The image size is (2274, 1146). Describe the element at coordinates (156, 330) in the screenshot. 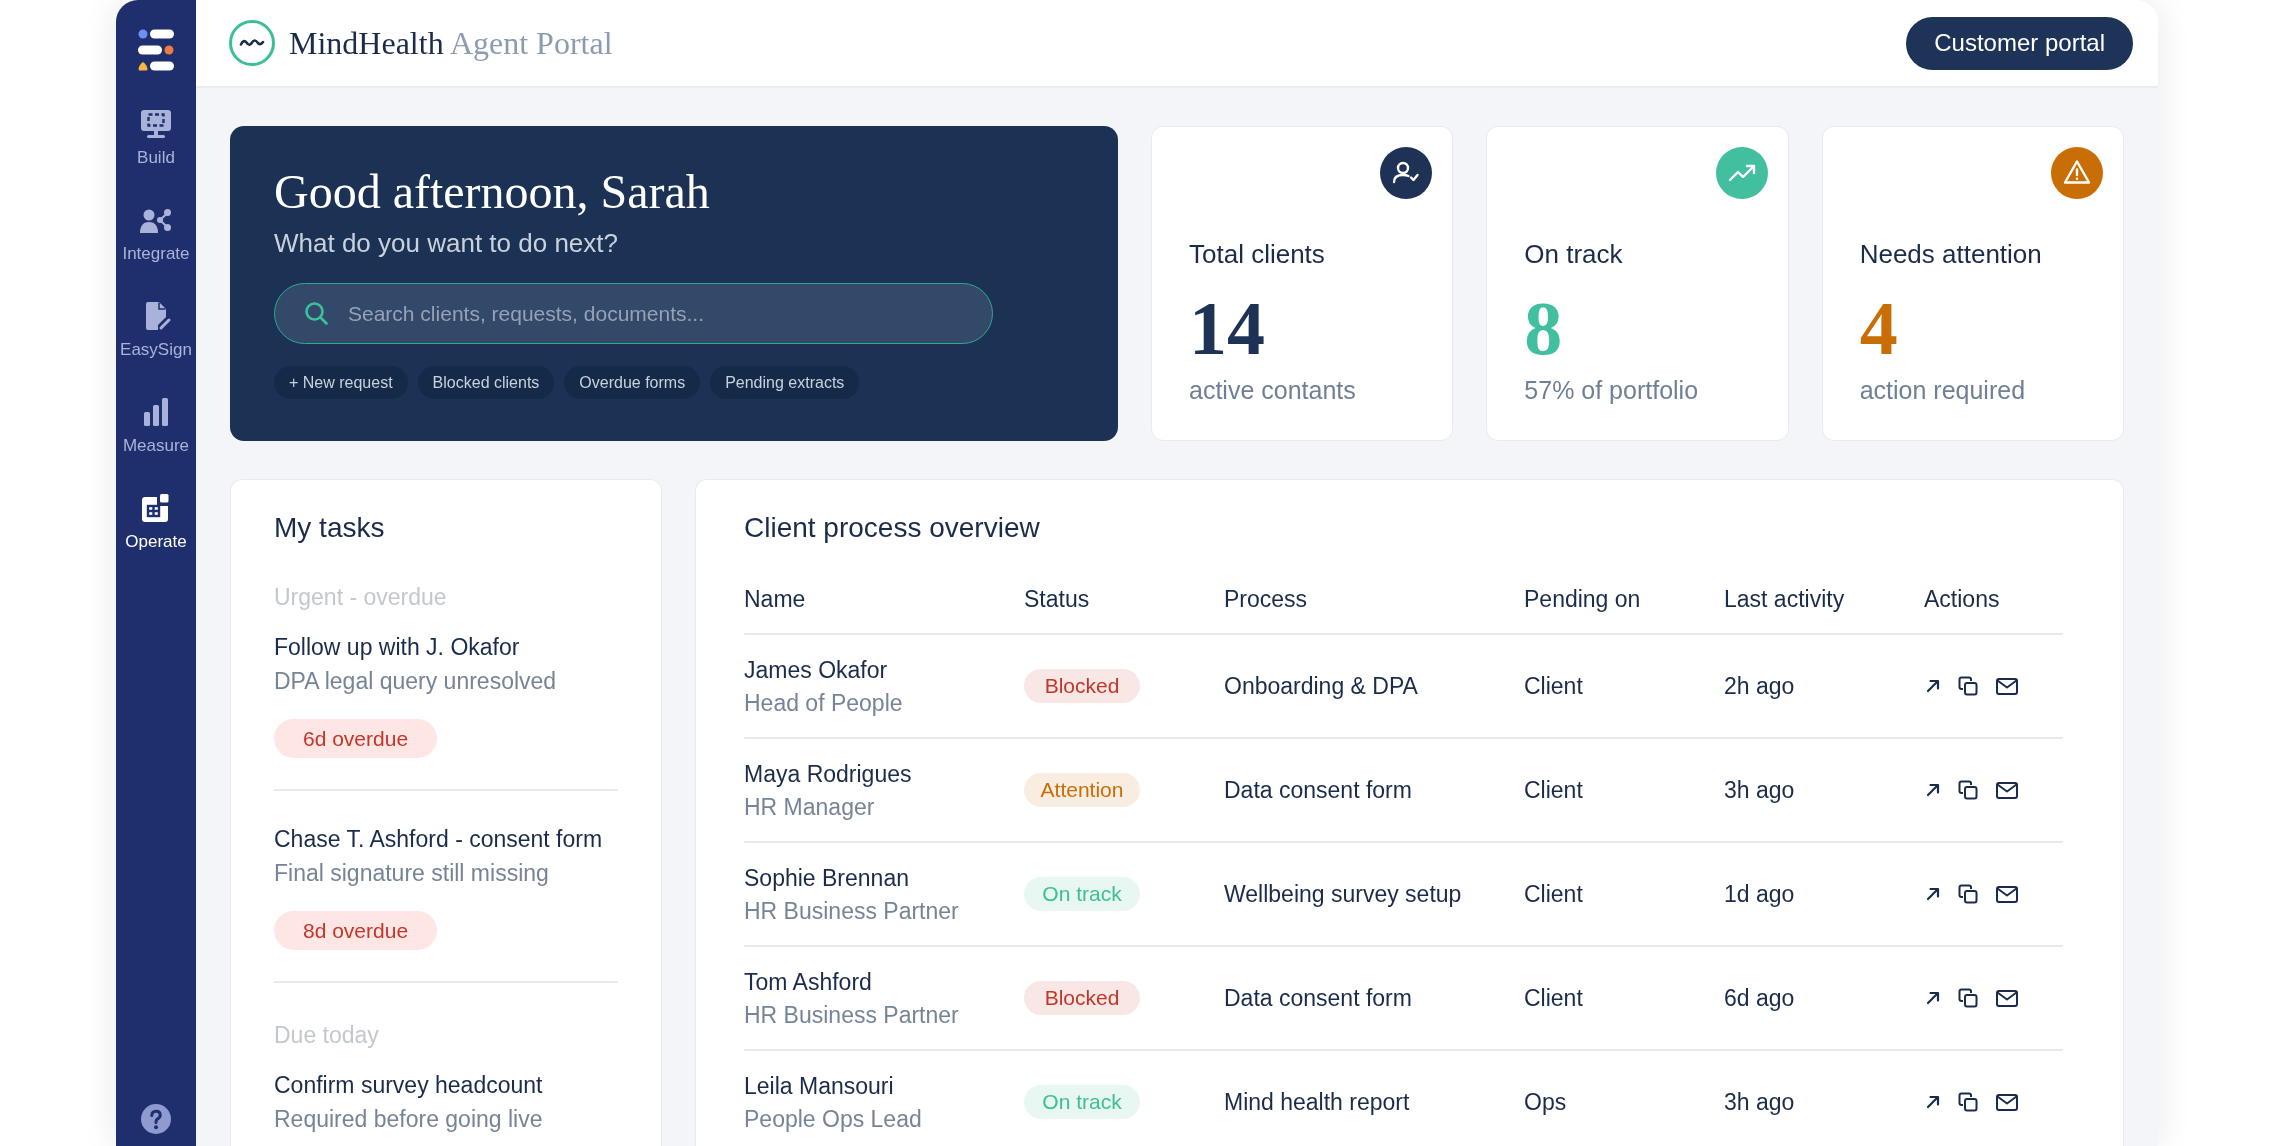

I see `sidebar-item: EasySign` at that location.